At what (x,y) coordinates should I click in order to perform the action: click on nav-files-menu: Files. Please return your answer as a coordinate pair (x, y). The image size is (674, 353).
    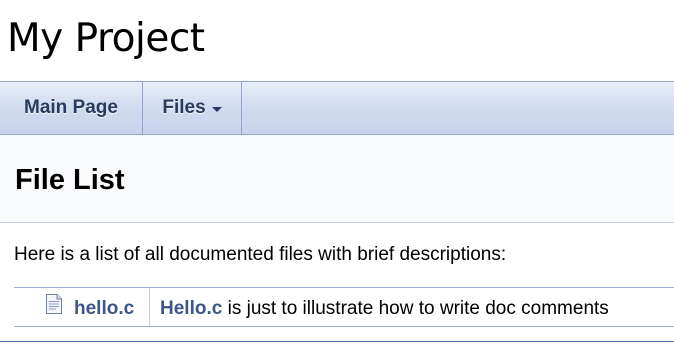
    Looking at the image, I should click on (192, 108).